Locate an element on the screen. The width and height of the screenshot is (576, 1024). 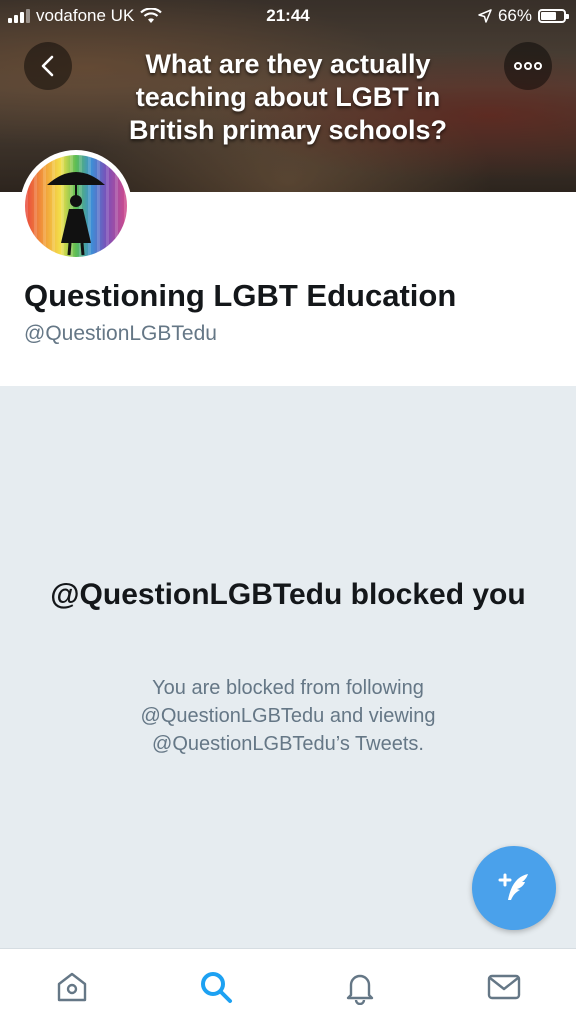
status-bar: vodafone UK 21:44 66% is located at coordinates (288, 17).